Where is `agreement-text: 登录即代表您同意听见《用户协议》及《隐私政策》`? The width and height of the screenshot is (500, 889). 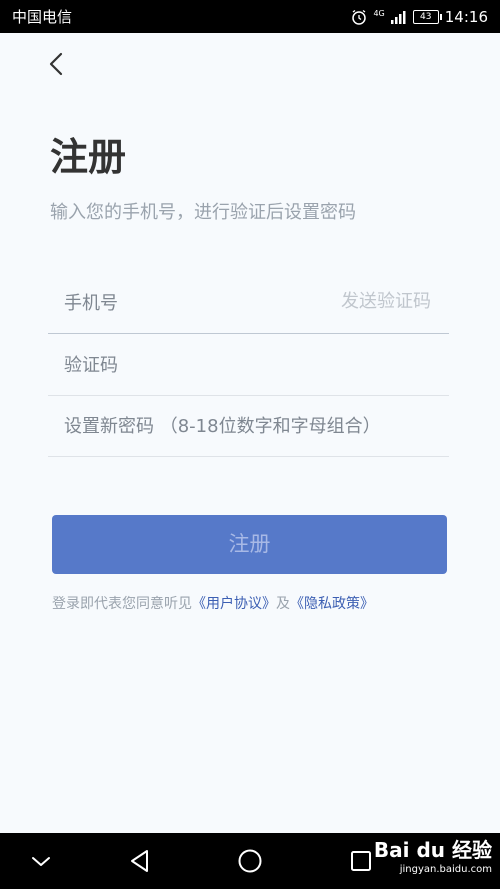
agreement-text: 登录即代表您同意听见《用户协议》及《隐私政策》 is located at coordinates (213, 604).